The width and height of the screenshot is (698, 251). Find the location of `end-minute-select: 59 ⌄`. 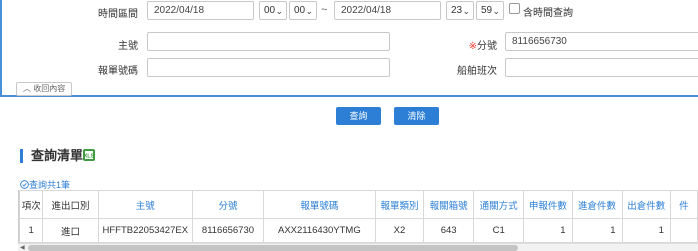

end-minute-select: 59 ⌄ is located at coordinates (490, 10).